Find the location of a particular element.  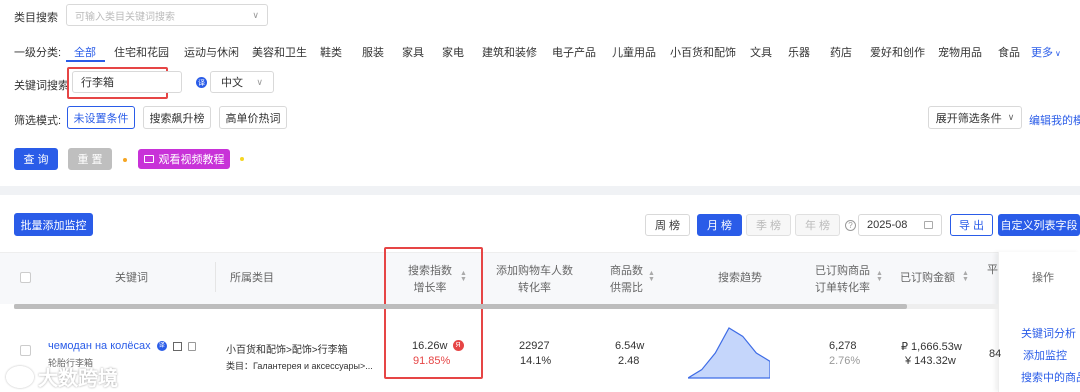

category-item: 建筑和装修 is located at coordinates (509, 52).